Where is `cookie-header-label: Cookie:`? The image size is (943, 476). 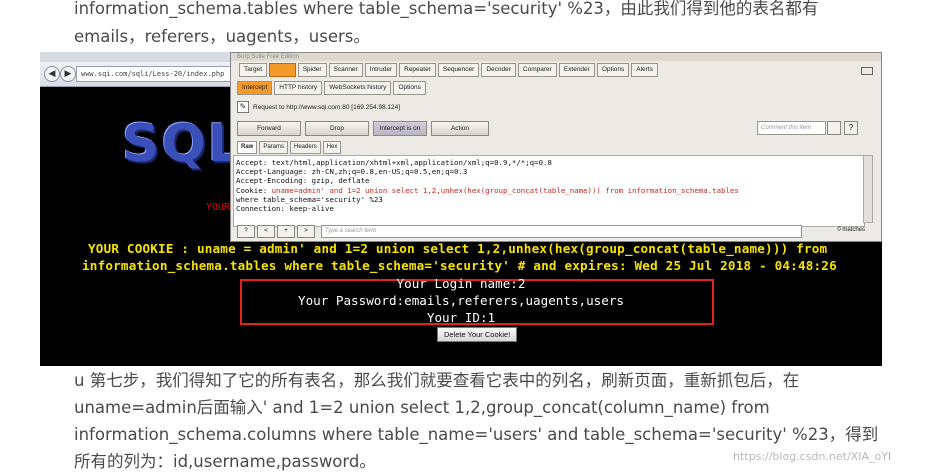 cookie-header-label: Cookie: is located at coordinates (254, 190).